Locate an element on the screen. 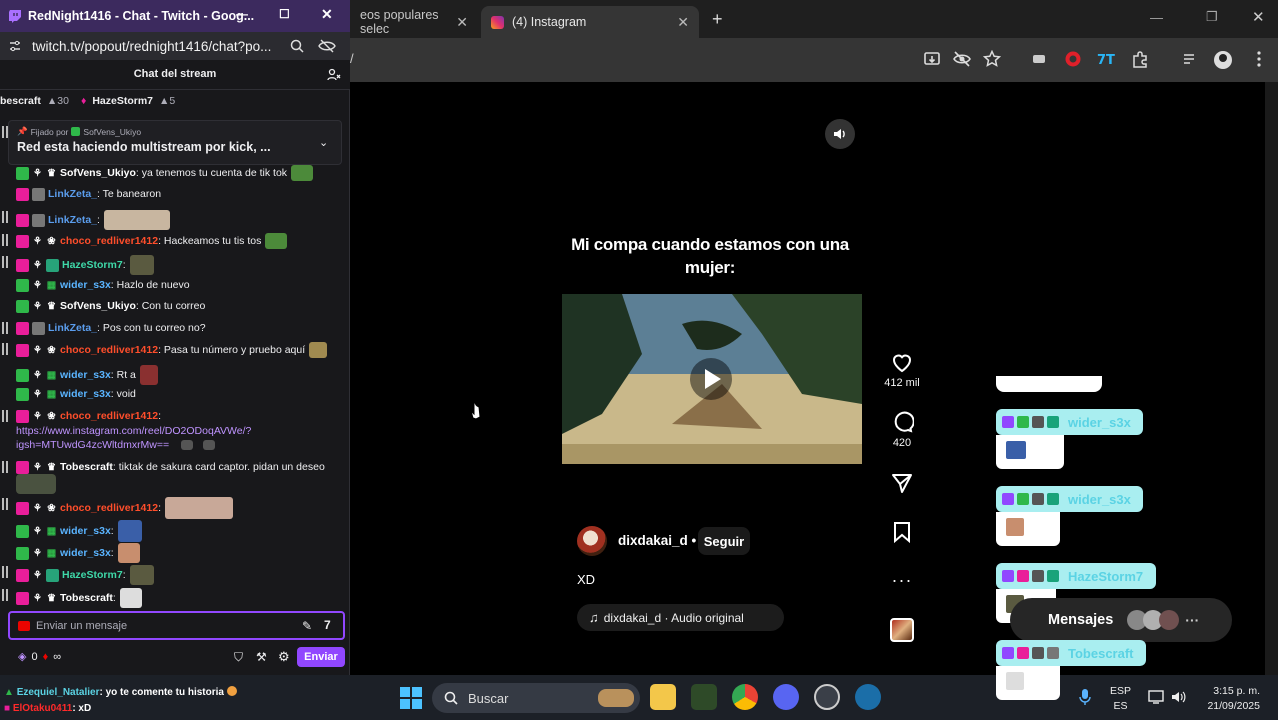 Image resolution: width=1278 pixels, height=720 pixels. chat-leaderboard: bescraft ▲30 ♦ HazeStorm7 ▲5 is located at coordinates (175, 101).